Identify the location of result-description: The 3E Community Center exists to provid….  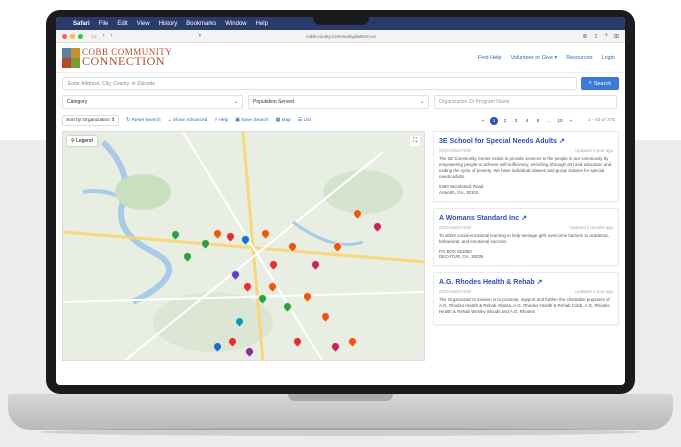
(525, 167).